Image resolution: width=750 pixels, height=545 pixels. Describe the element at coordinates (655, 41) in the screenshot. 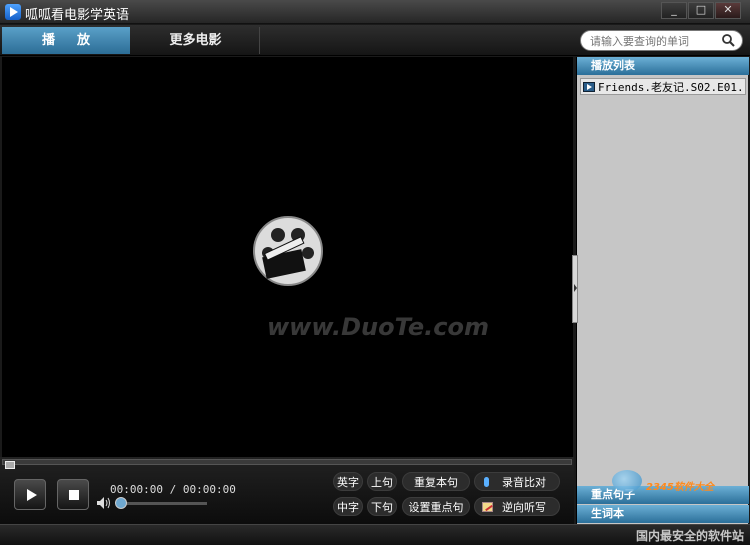

I see `search-input` at that location.